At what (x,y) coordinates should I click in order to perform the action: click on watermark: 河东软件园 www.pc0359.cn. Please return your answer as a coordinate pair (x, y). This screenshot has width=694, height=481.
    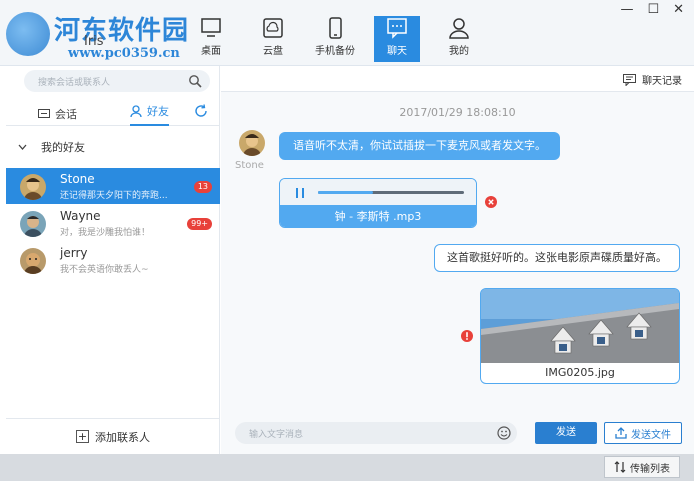
    Looking at the image, I should click on (106, 36).